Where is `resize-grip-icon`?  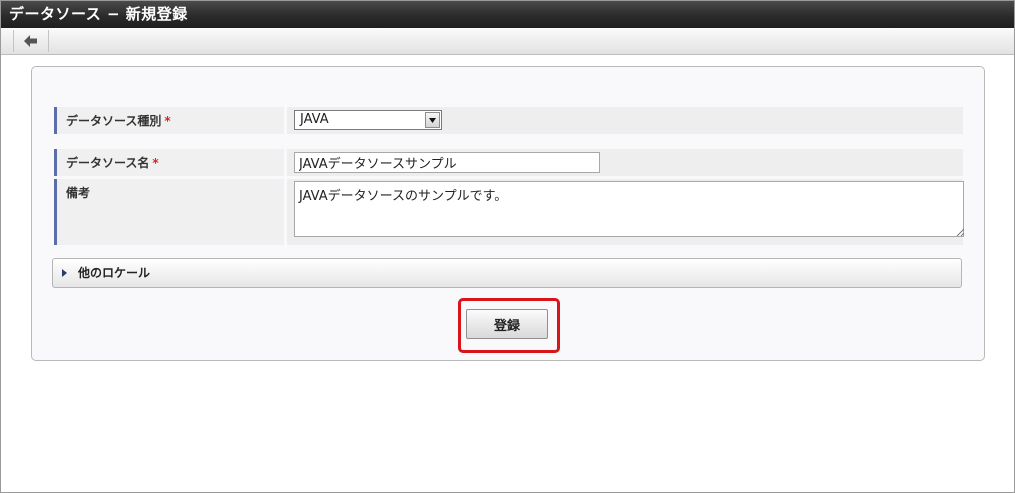 resize-grip-icon is located at coordinates (960, 232).